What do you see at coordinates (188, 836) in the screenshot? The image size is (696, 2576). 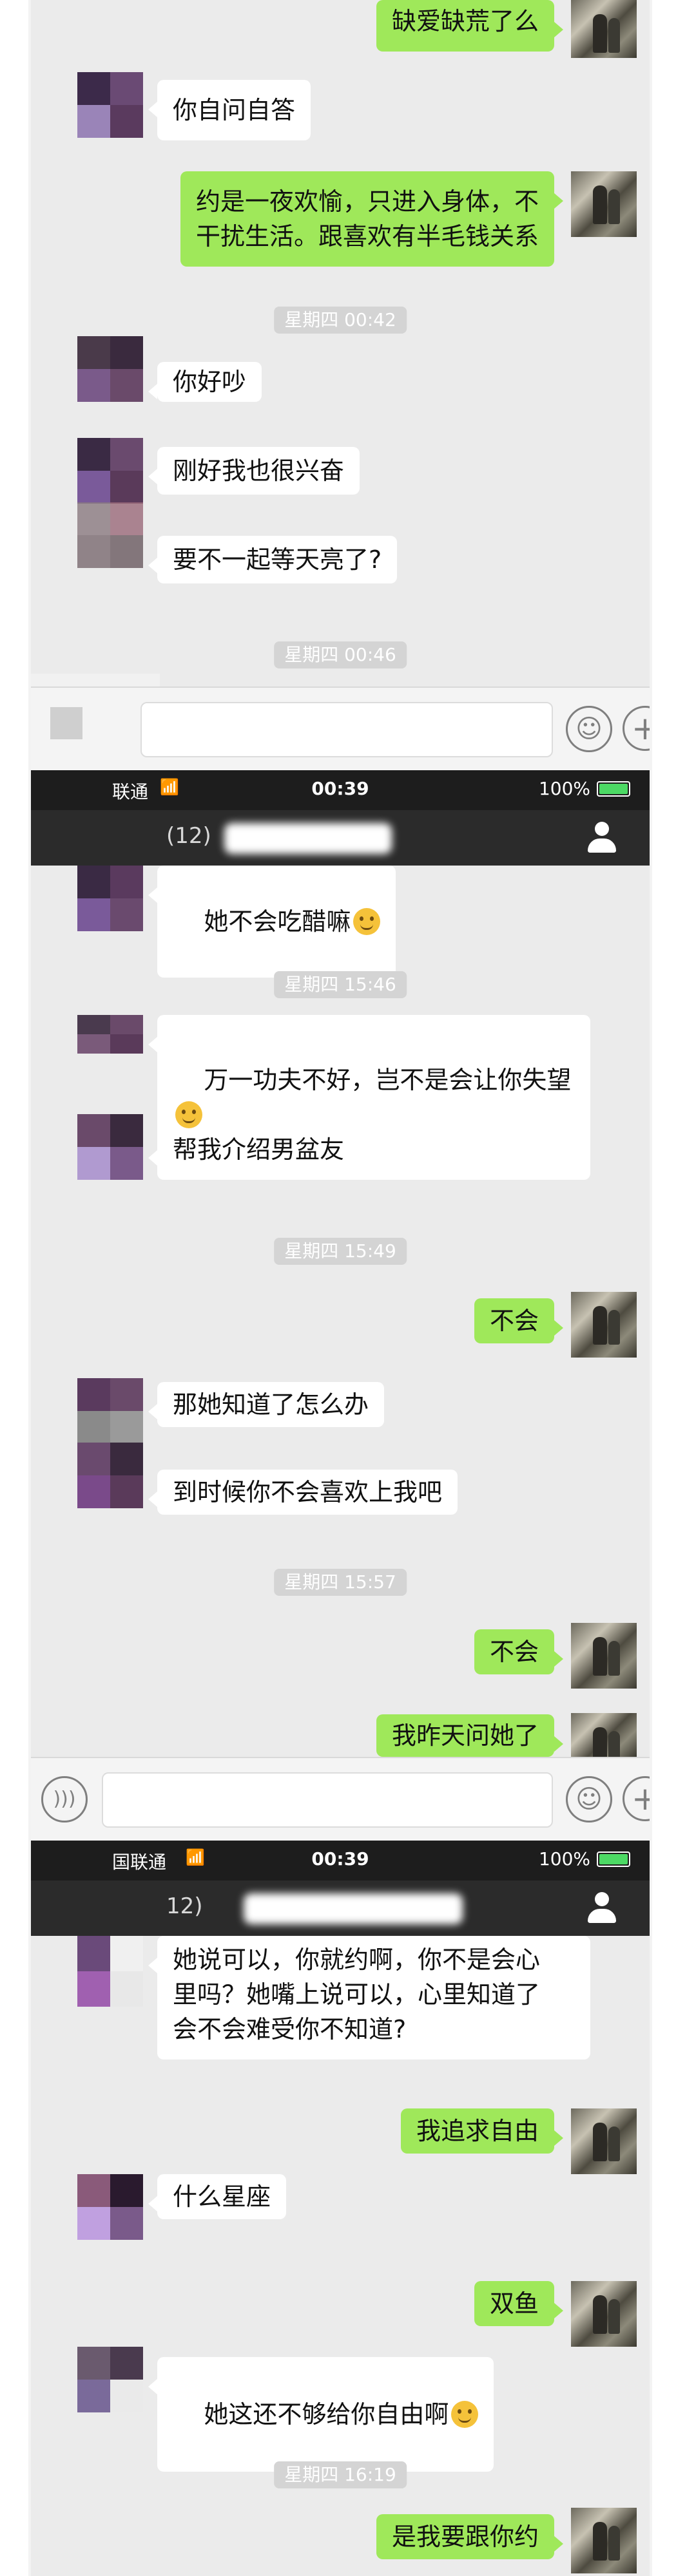 I see `chat-title: (12)` at bounding box center [188, 836].